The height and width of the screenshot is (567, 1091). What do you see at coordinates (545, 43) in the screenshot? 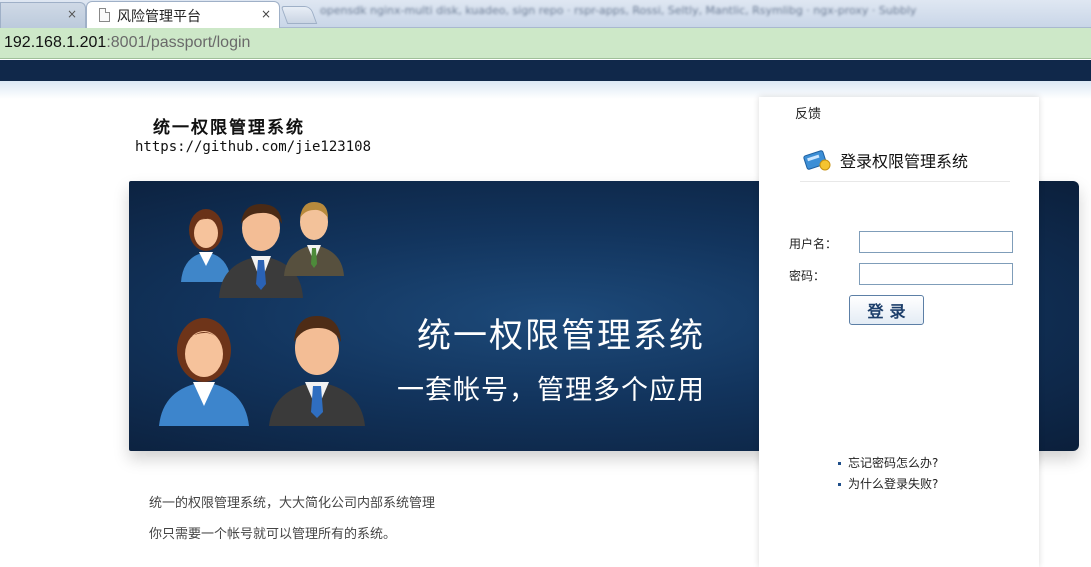
I see `address-bar: 192.168.1.201:8001/passport/login` at bounding box center [545, 43].